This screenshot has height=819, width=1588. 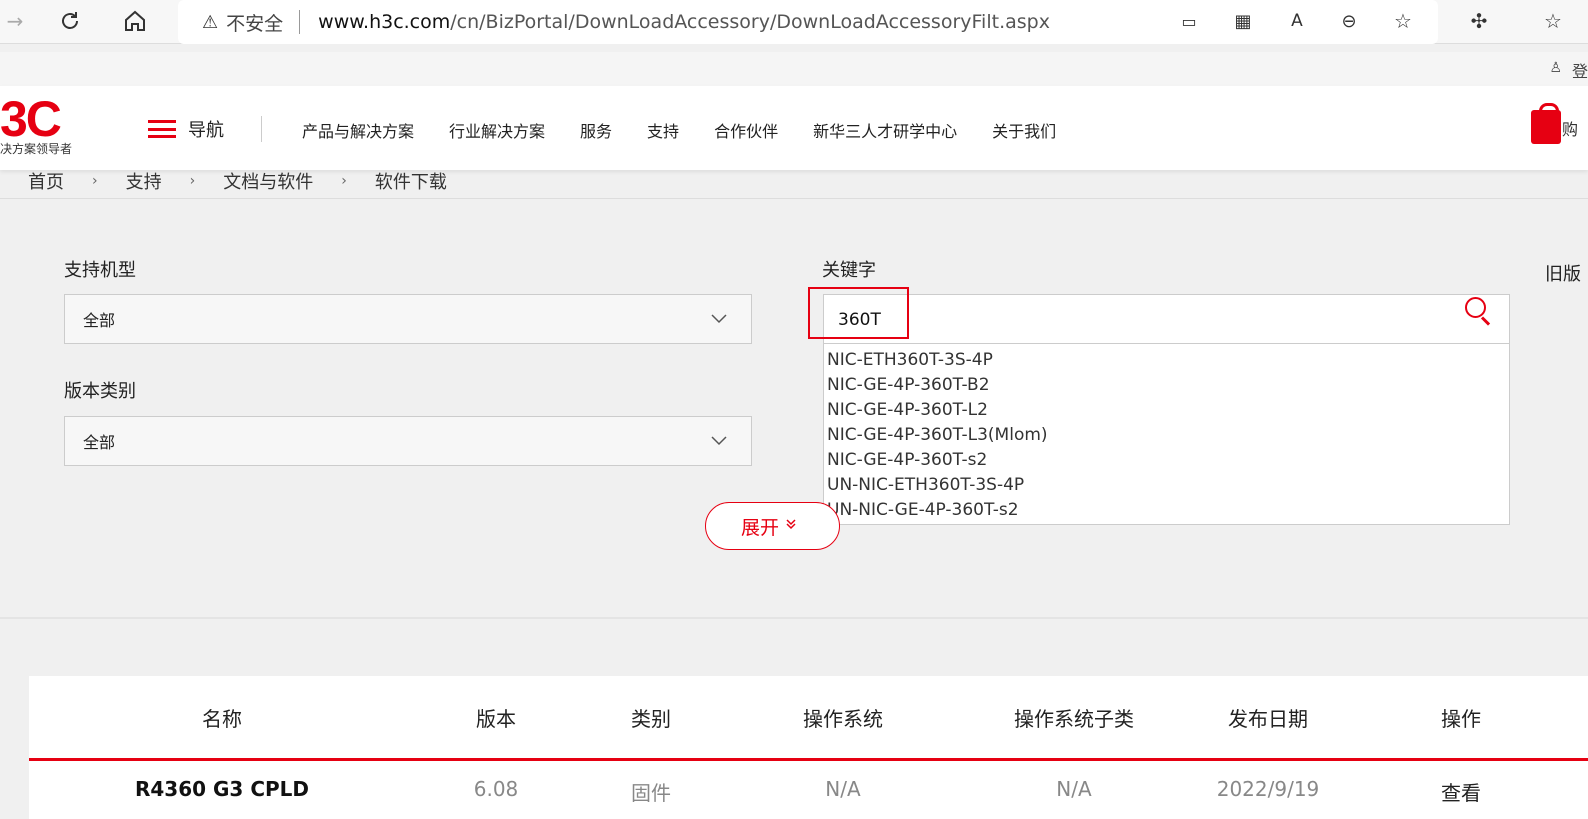 I want to click on shopping-bag-icon, so click(x=1546, y=123).